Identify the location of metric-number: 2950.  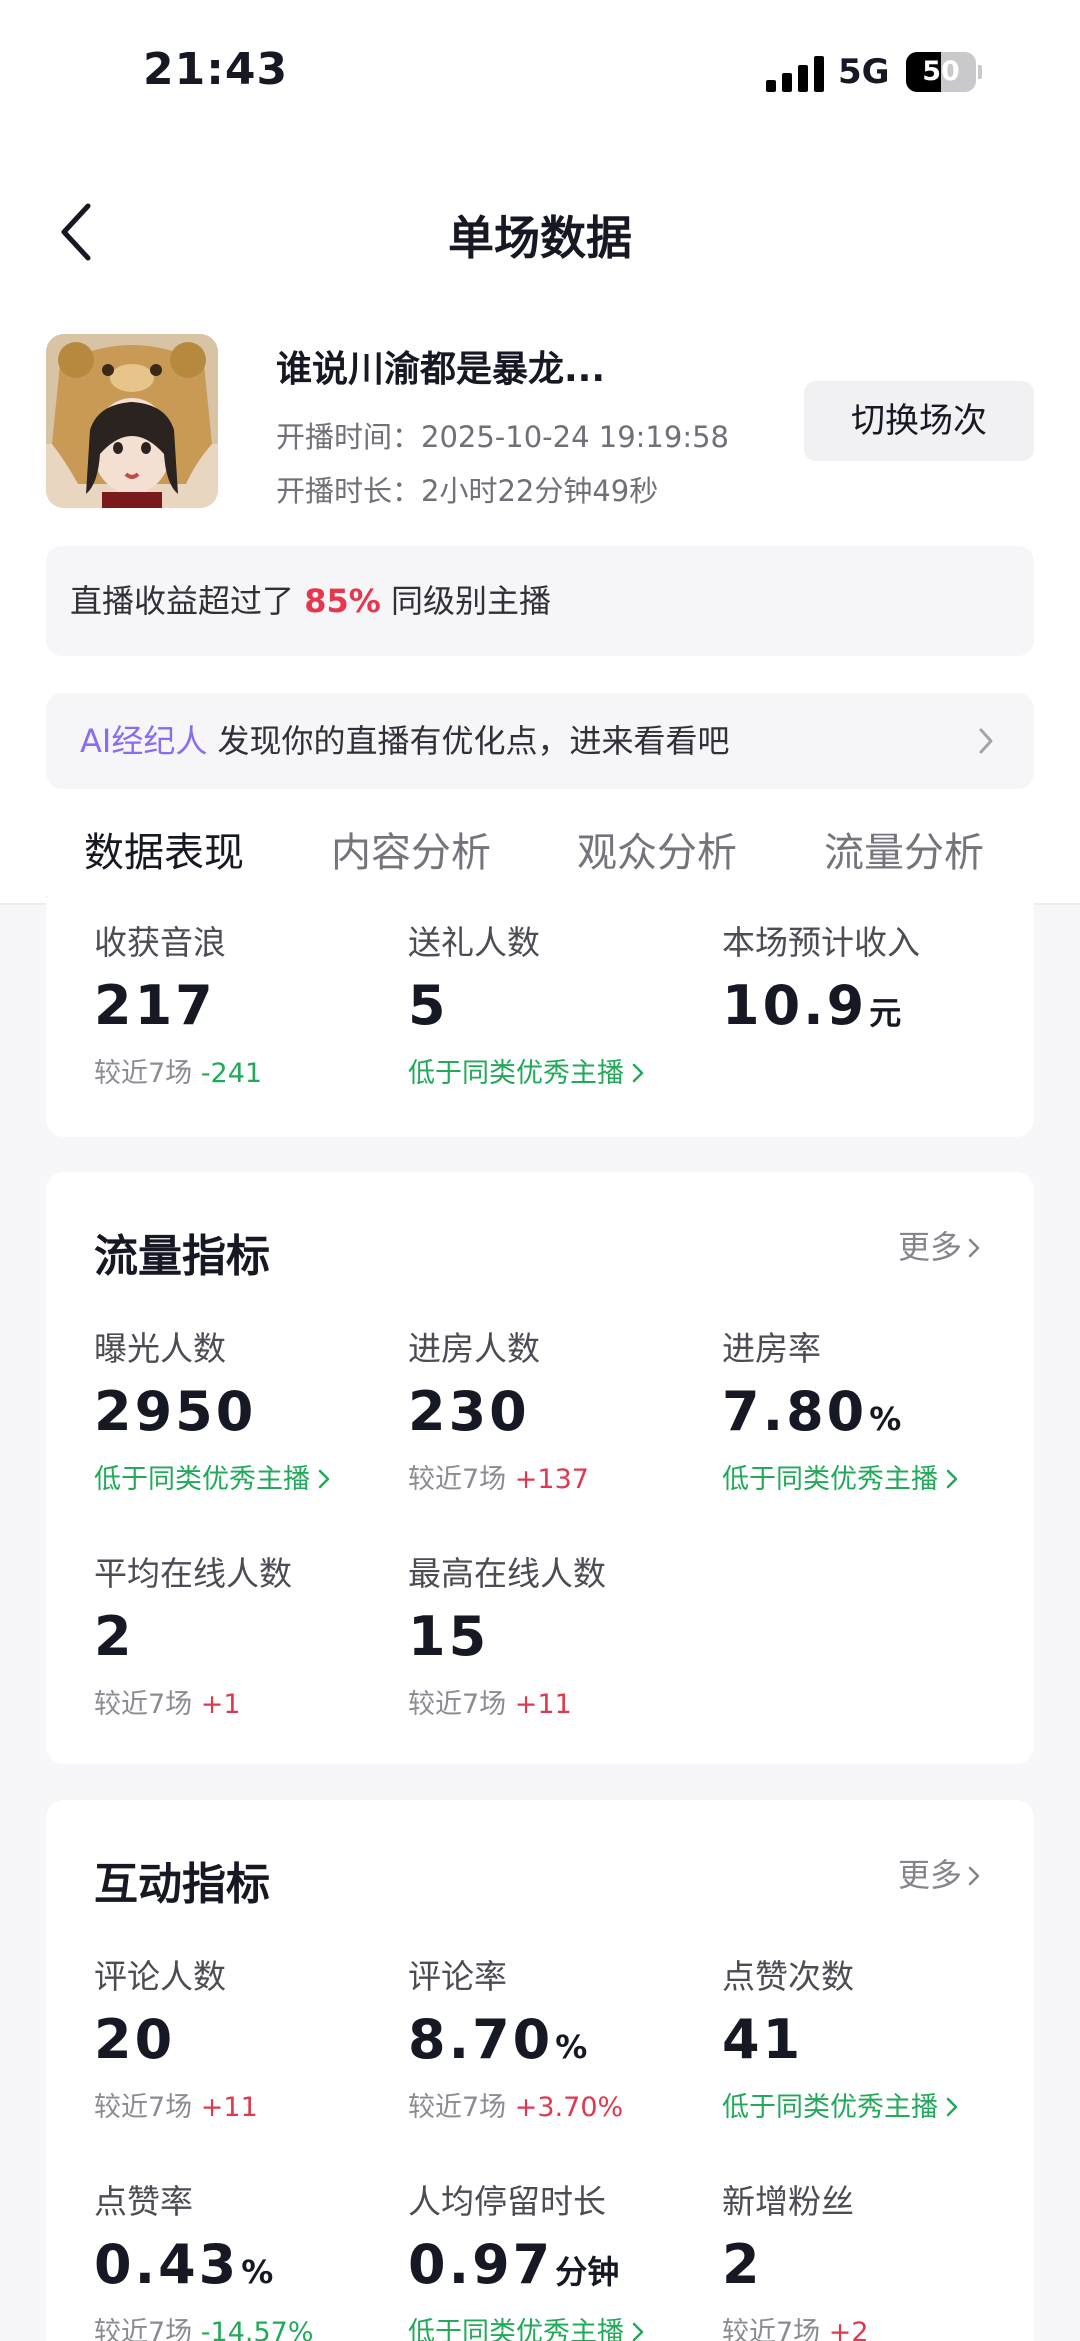
(175, 1411).